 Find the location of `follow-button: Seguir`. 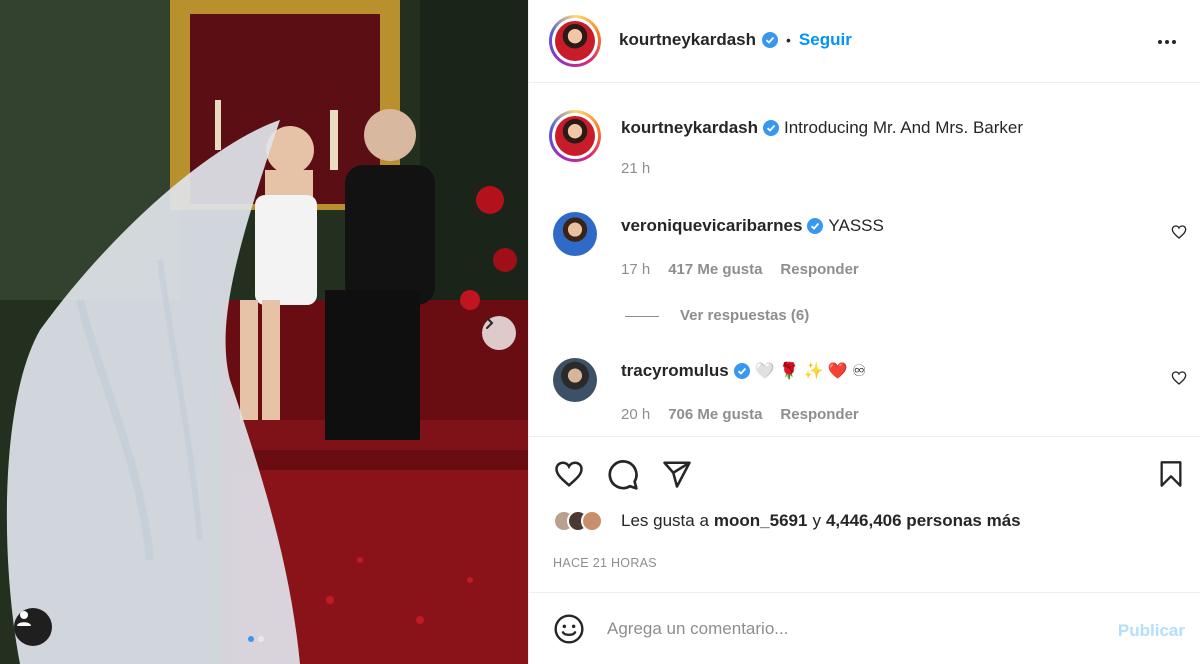

follow-button: Seguir is located at coordinates (825, 40).